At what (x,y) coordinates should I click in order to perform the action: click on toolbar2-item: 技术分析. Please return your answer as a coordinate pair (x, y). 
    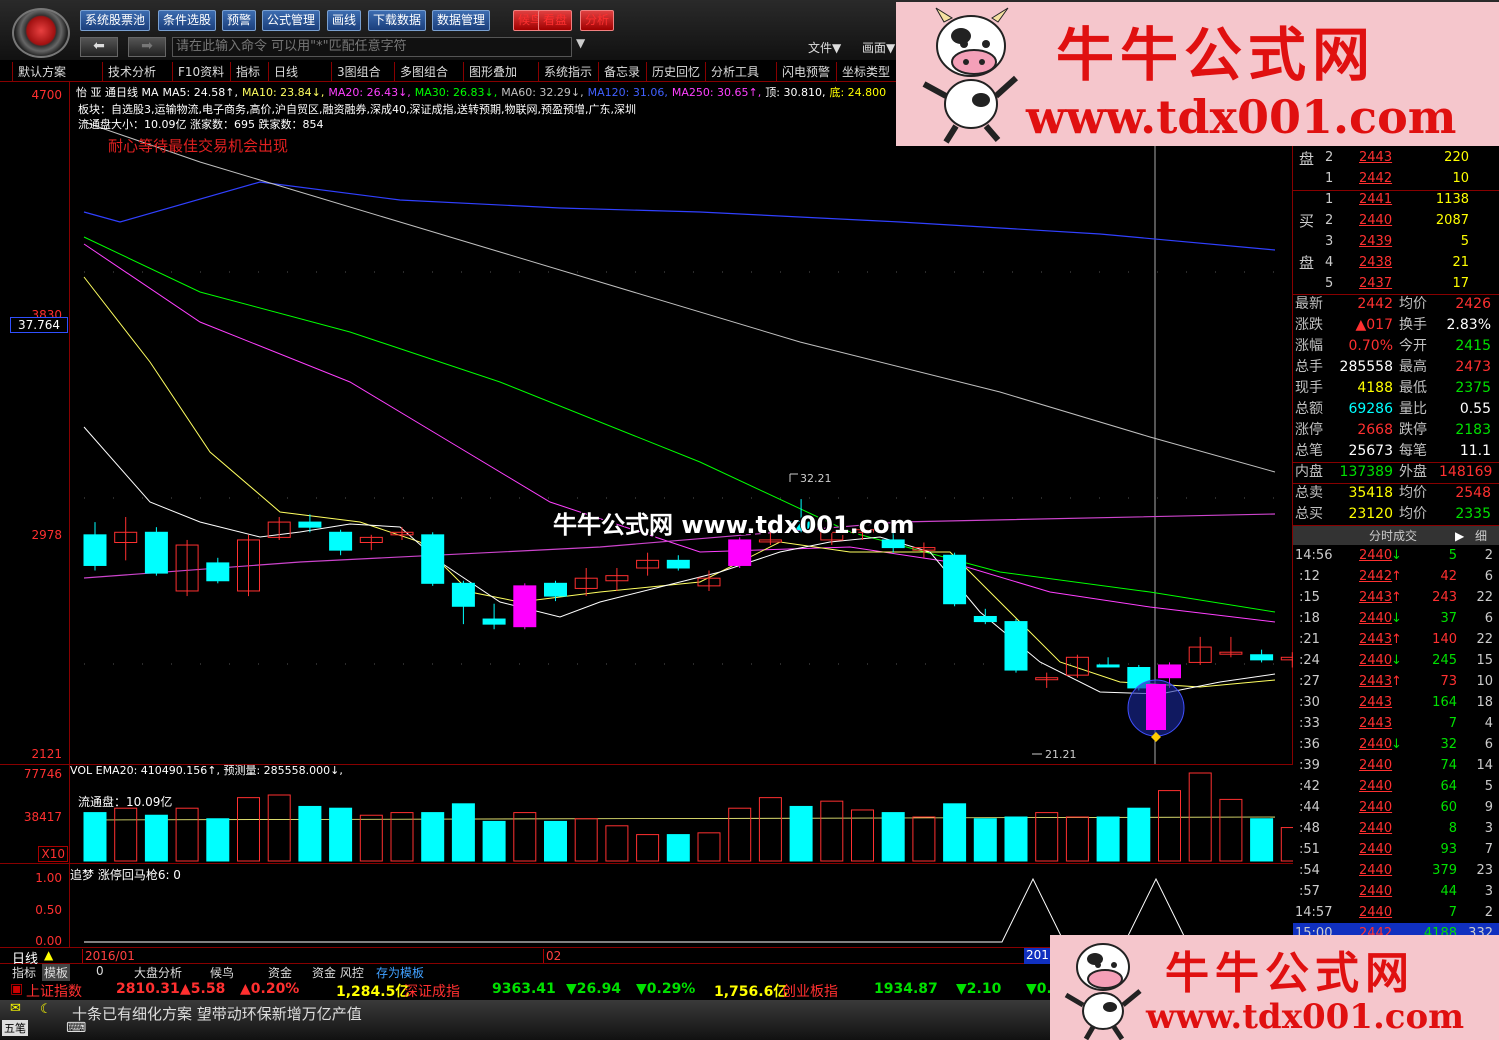
    Looking at the image, I should click on (129, 72).